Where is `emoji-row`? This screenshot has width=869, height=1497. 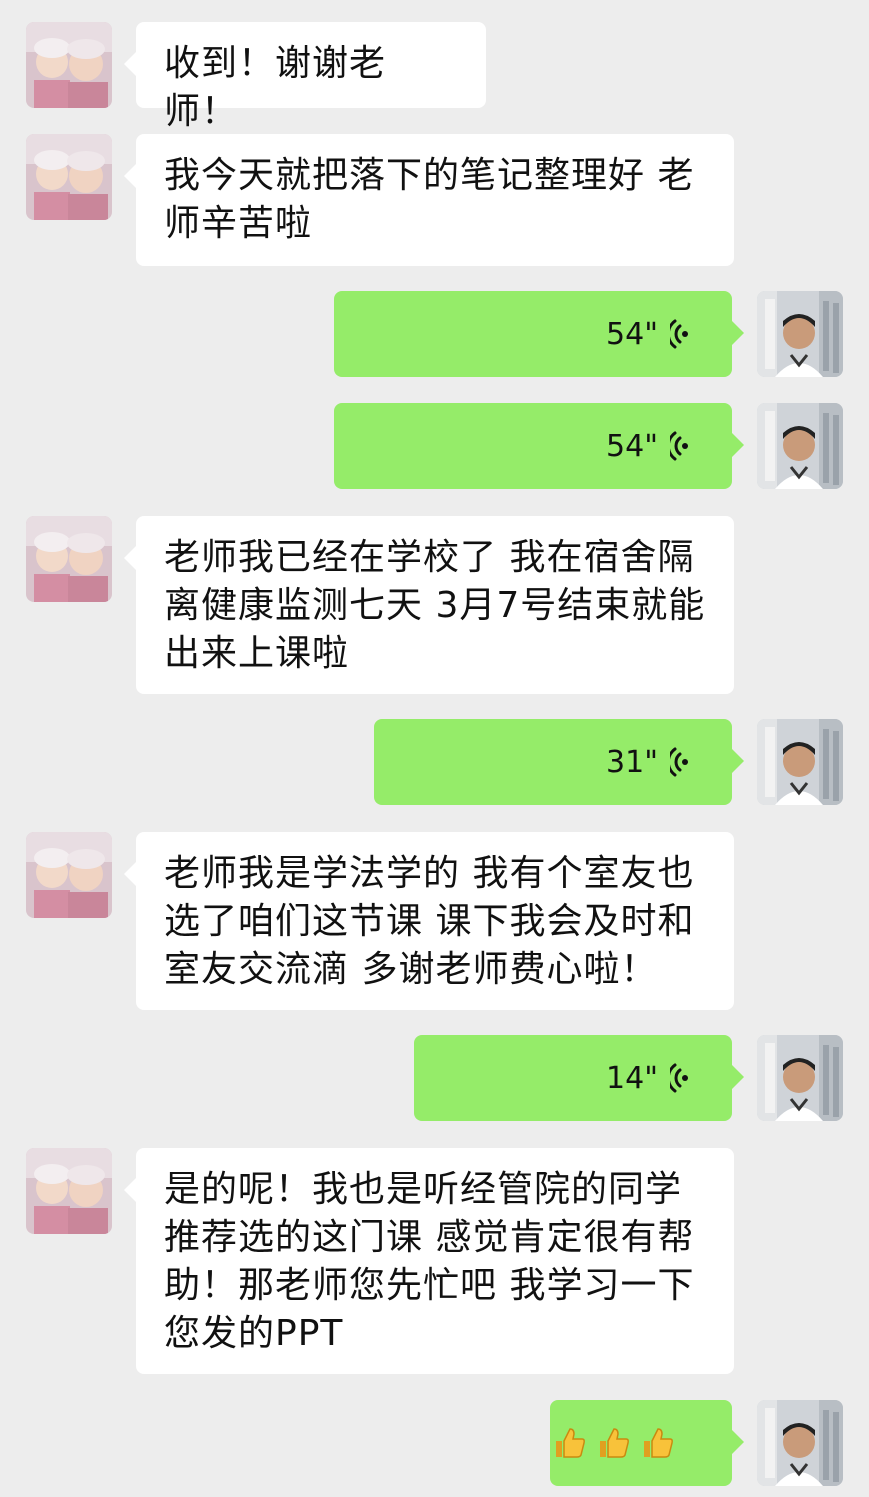 emoji-row is located at coordinates (628, 1443).